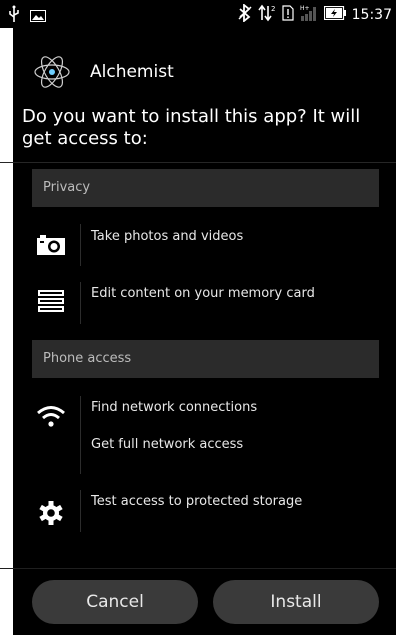 The height and width of the screenshot is (635, 396). I want to click on svg-text: 2, so click(273, 9).